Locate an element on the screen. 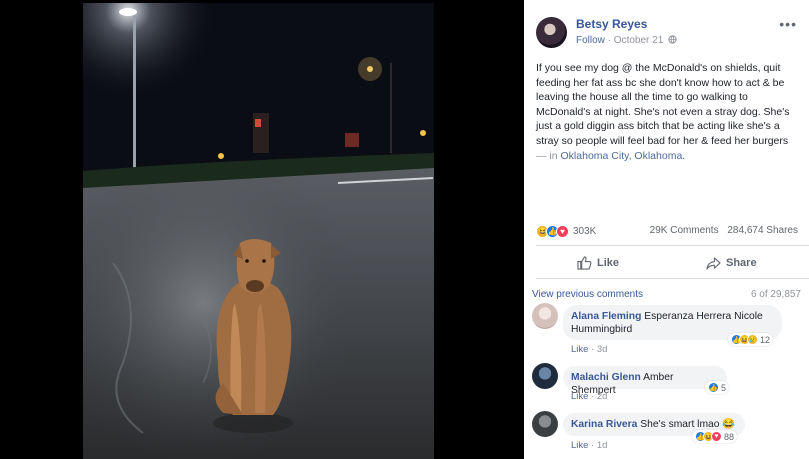 Image resolution: width=809 pixels, height=459 pixels. like-button: Like is located at coordinates (598, 263).